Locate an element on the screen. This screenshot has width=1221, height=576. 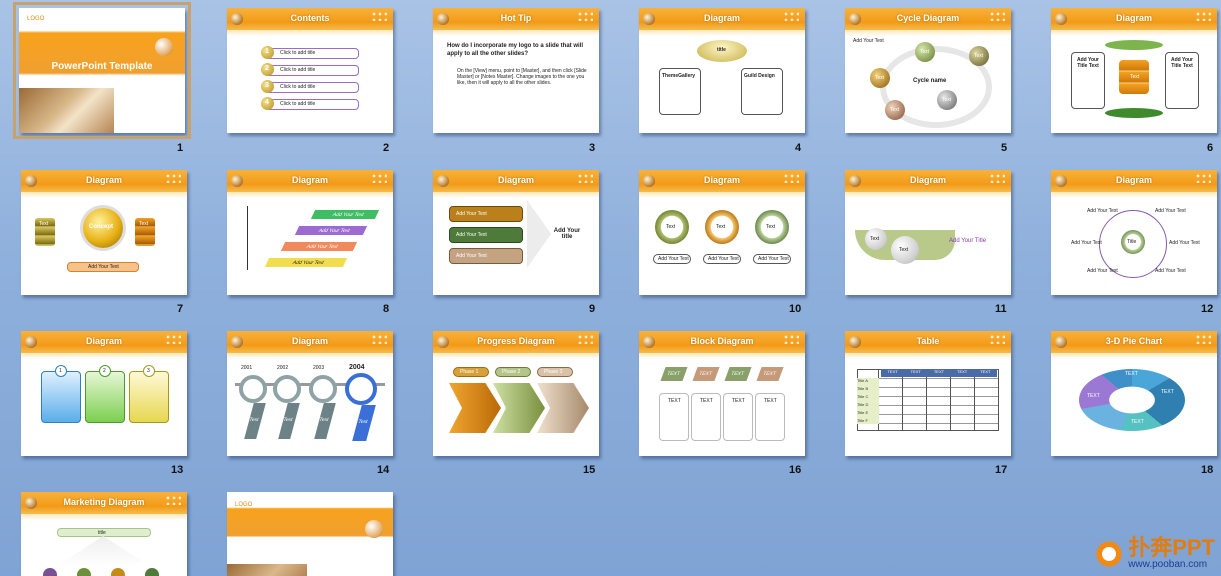
phase-label-2: Phase 2 is located at coordinates (513, 372).